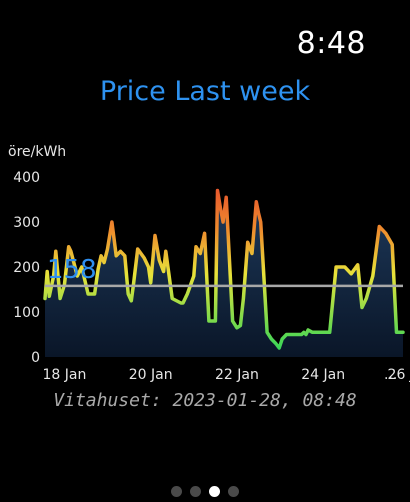  Describe the element at coordinates (331, 43) in the screenshot. I see `status-clock: 8:48` at that location.